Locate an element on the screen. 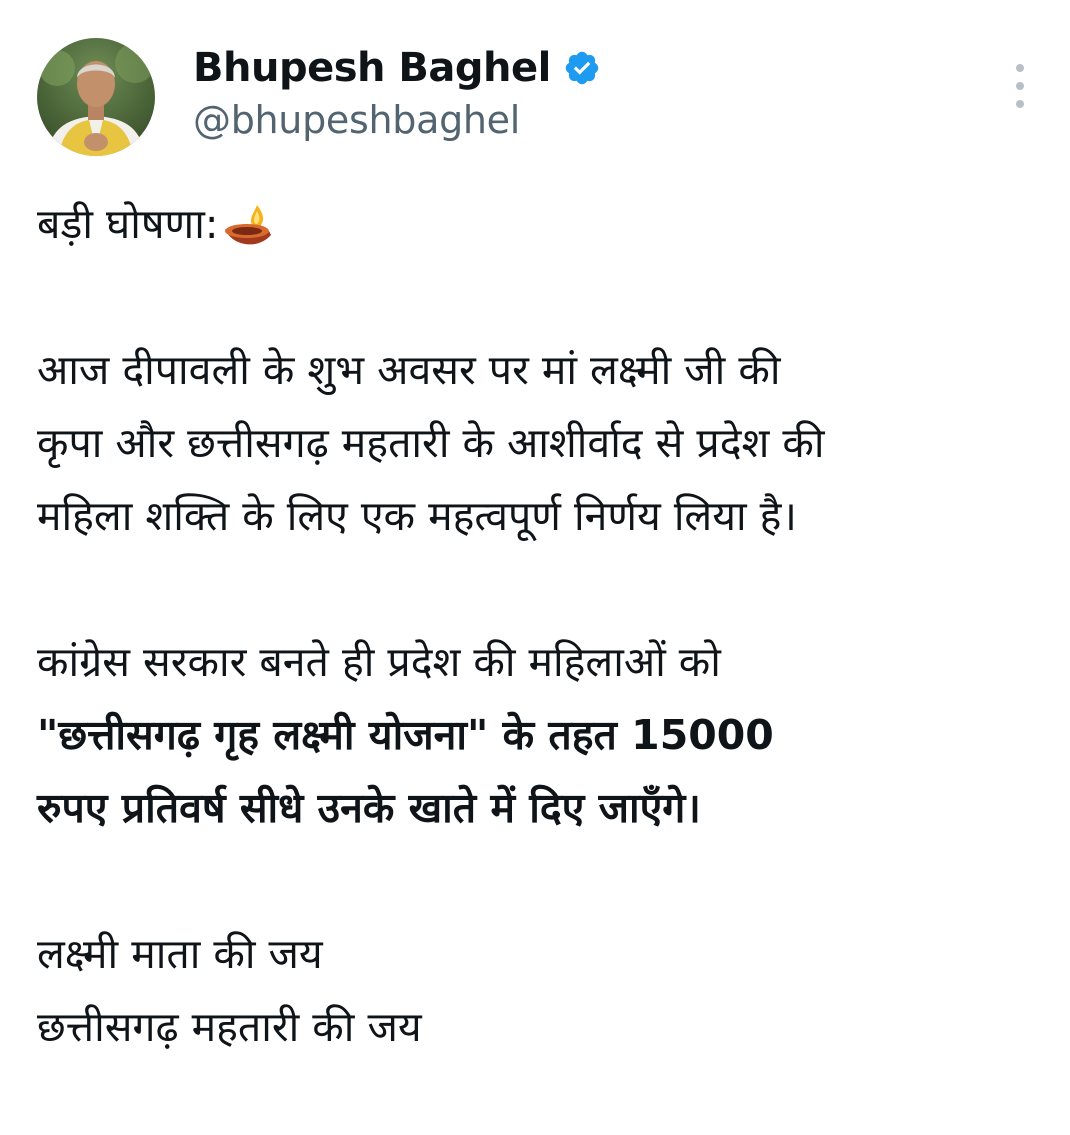  tweet-heading: बड़ी घोषणा: is located at coordinates (128, 224).